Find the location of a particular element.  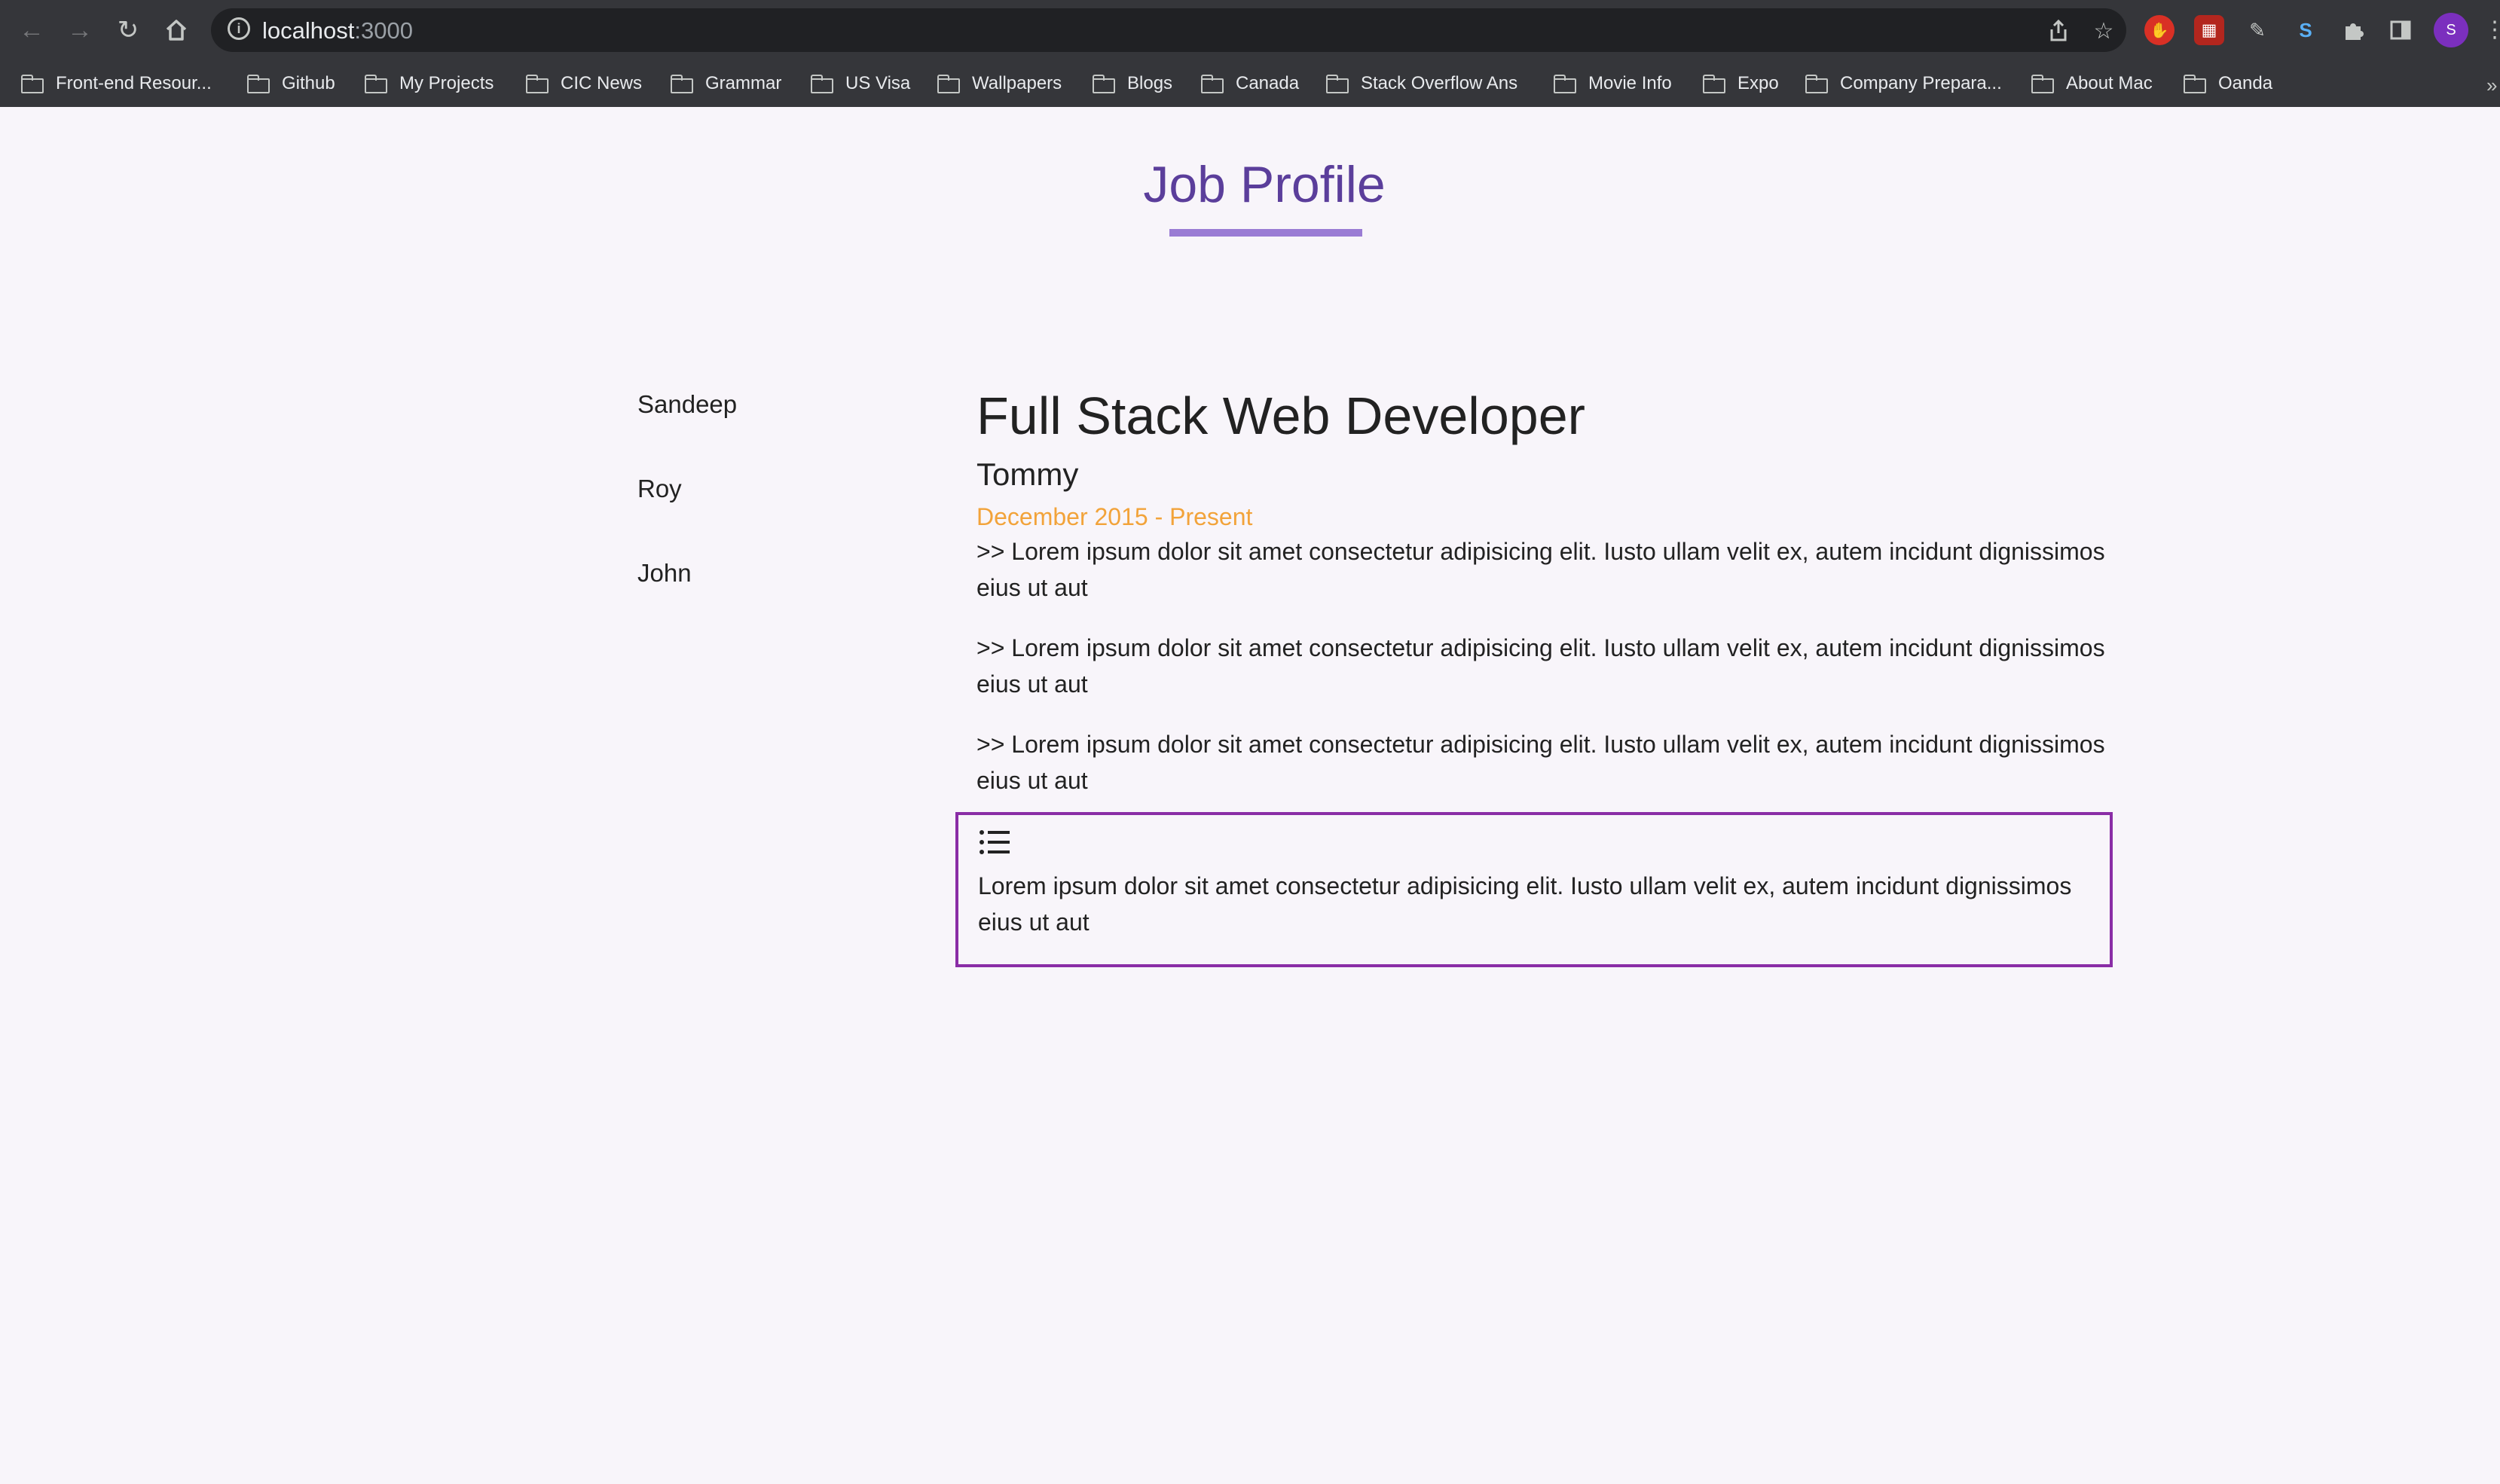

extensions-button is located at coordinates (2354, 30).